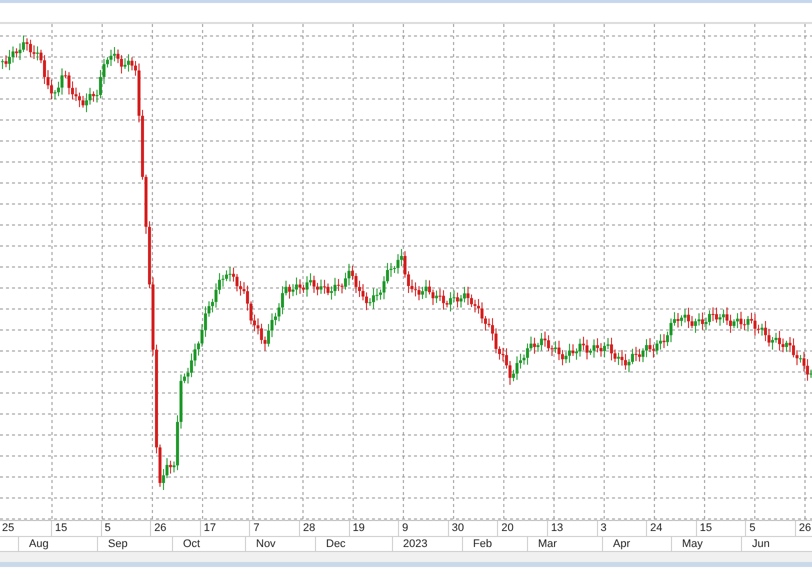 The height and width of the screenshot is (568, 812). What do you see at coordinates (274, 528) in the screenshot?
I see `date-label: 7` at bounding box center [274, 528].